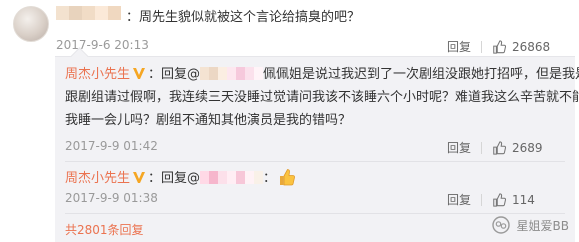 The image size is (579, 242). What do you see at coordinates (288, 177) in the screenshot?
I see `thumbs-up-emoji-icon` at bounding box center [288, 177].